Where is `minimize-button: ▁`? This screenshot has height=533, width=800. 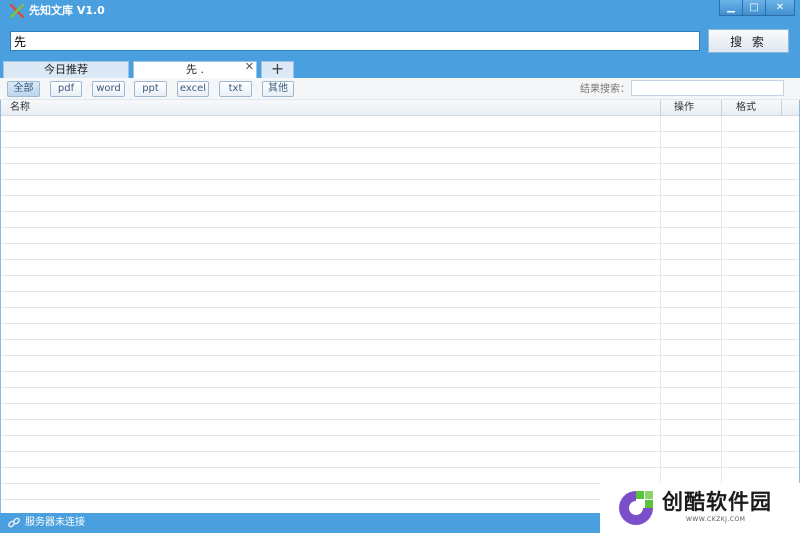 minimize-button: ▁ is located at coordinates (731, 8).